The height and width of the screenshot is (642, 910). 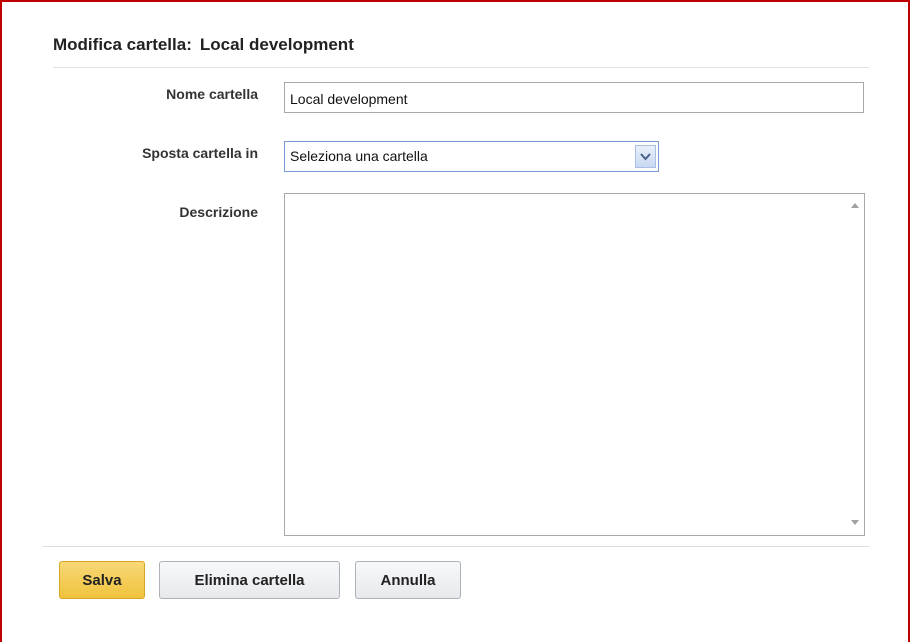 What do you see at coordinates (102, 580) in the screenshot?
I see `save-button: Salva` at bounding box center [102, 580].